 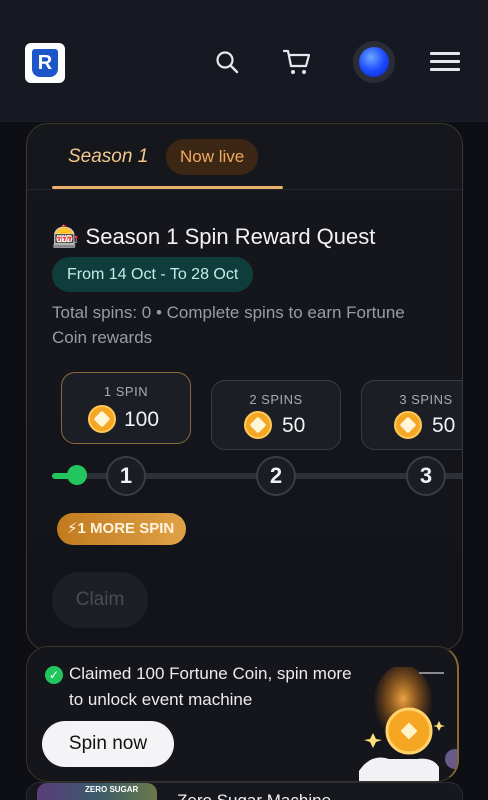 I want to click on step-1: 1, so click(x=126, y=476).